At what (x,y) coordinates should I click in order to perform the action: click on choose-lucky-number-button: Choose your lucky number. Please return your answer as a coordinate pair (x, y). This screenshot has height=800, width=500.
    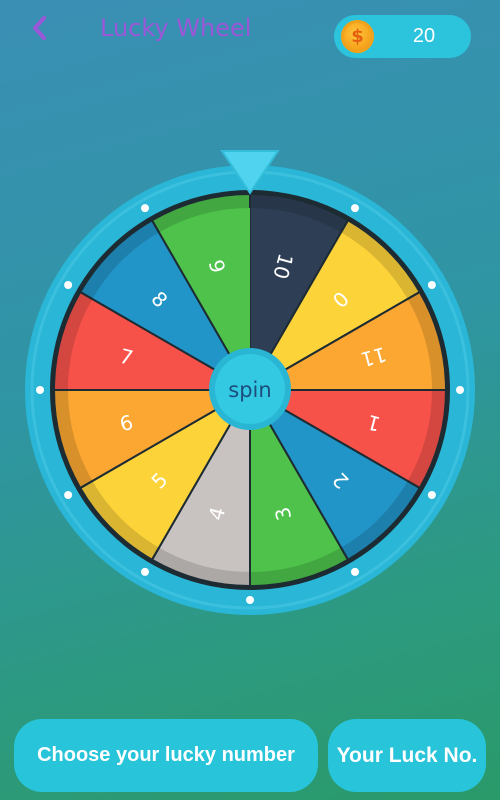
    Looking at the image, I should click on (166, 755).